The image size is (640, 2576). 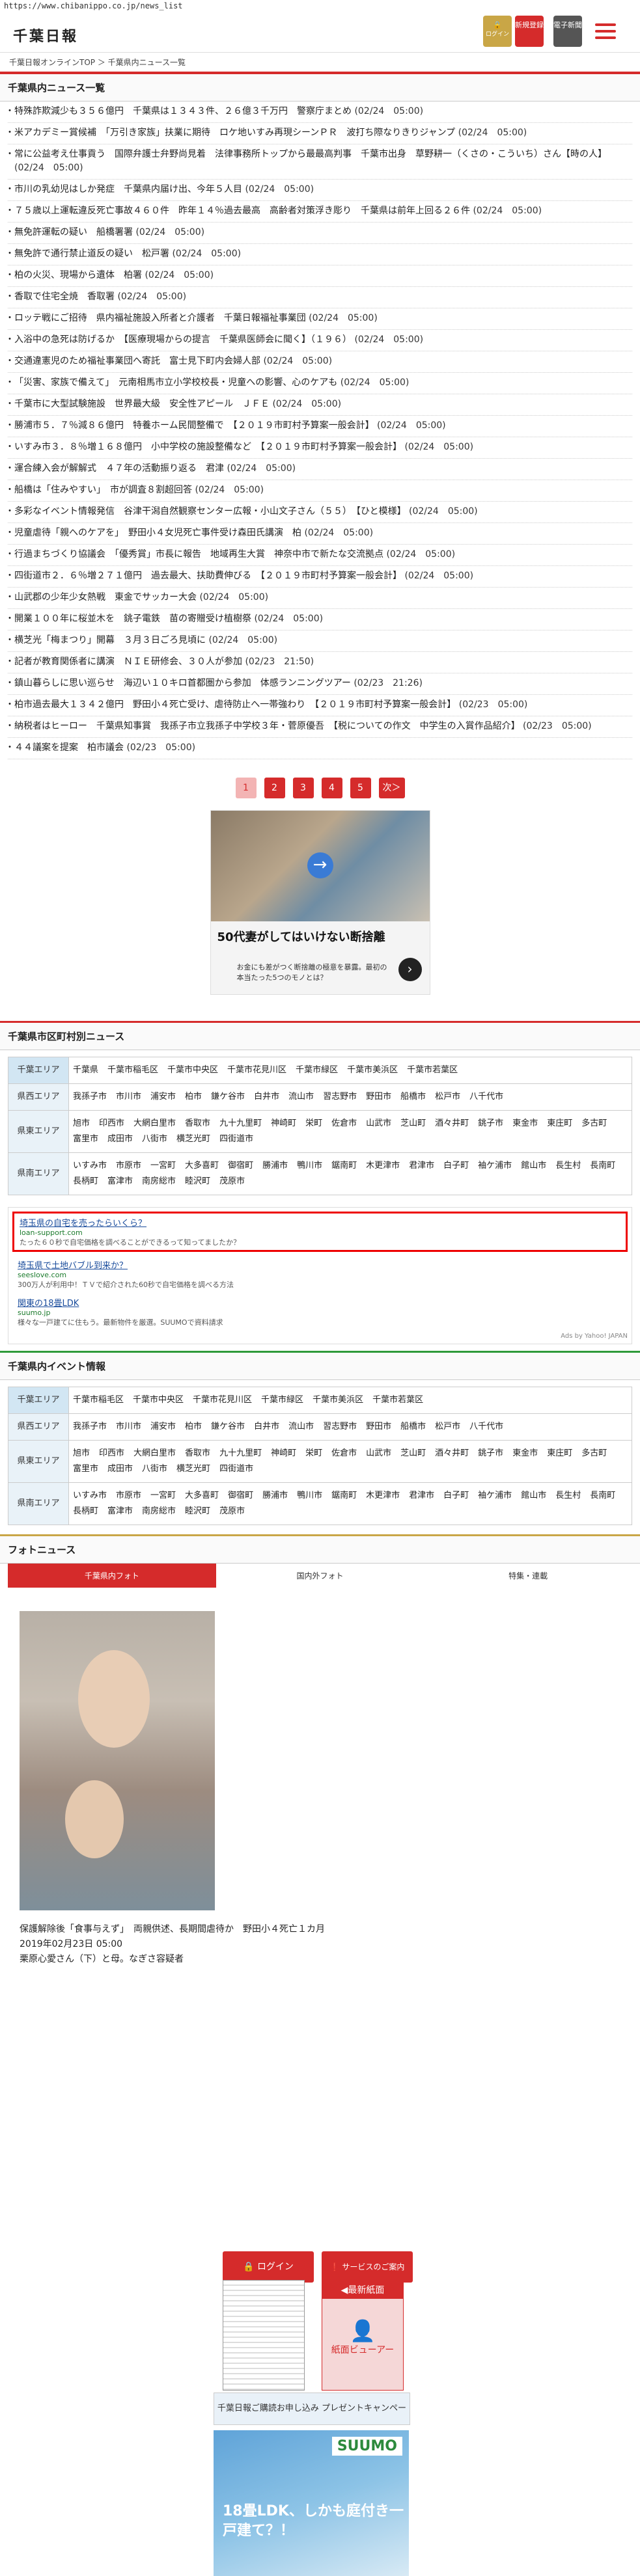 I want to click on photo-title: 保護解除後「食事与えず」 両親供述、長期間虐待か 野田小４死亡１カ月, so click(x=320, y=1929).